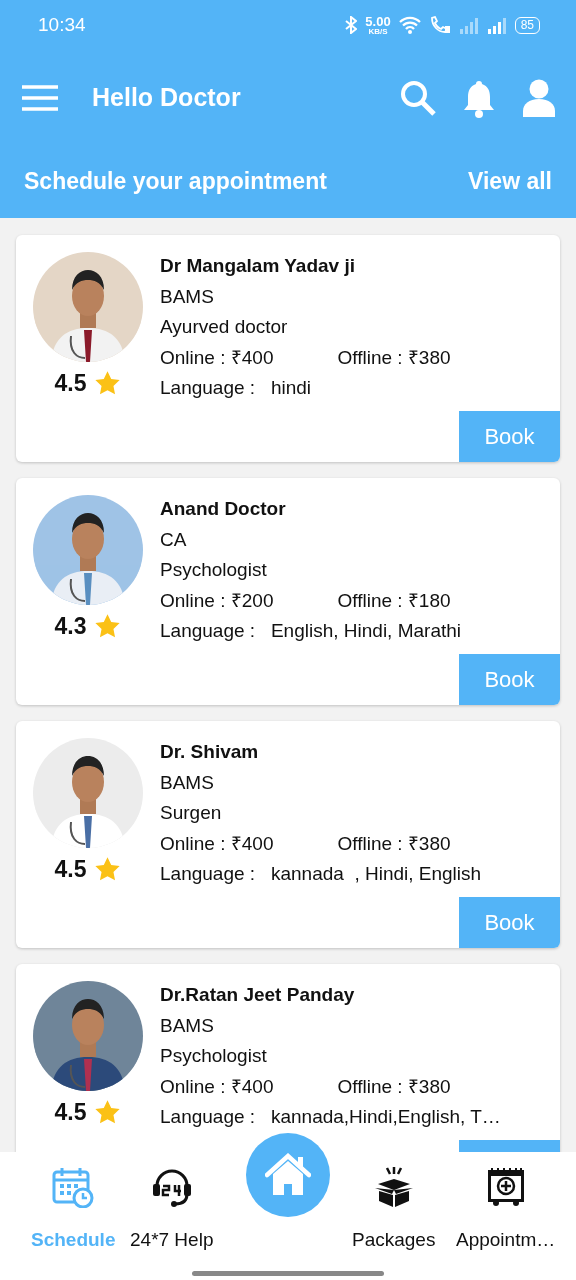  I want to click on section-title: Schedule your appointment, so click(175, 182).